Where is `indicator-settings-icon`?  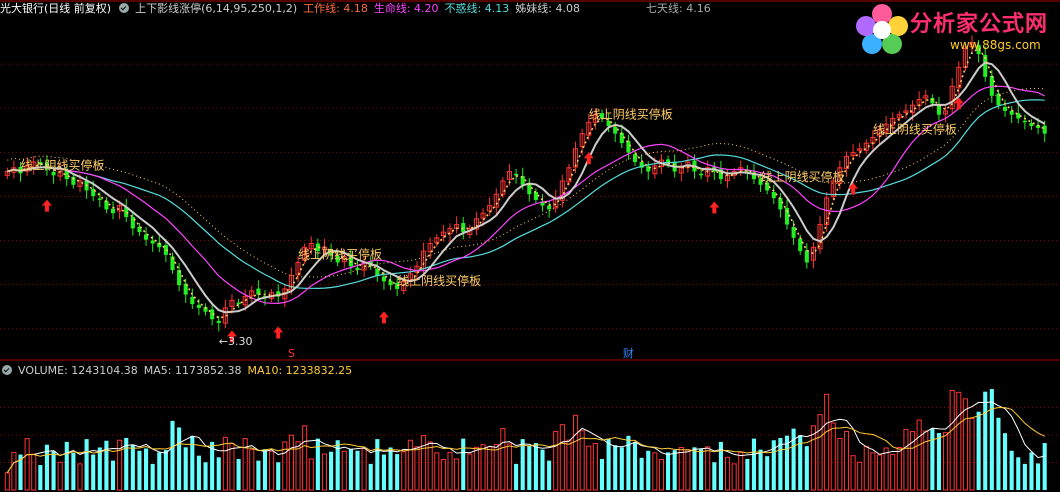 indicator-settings-icon is located at coordinates (124, 8).